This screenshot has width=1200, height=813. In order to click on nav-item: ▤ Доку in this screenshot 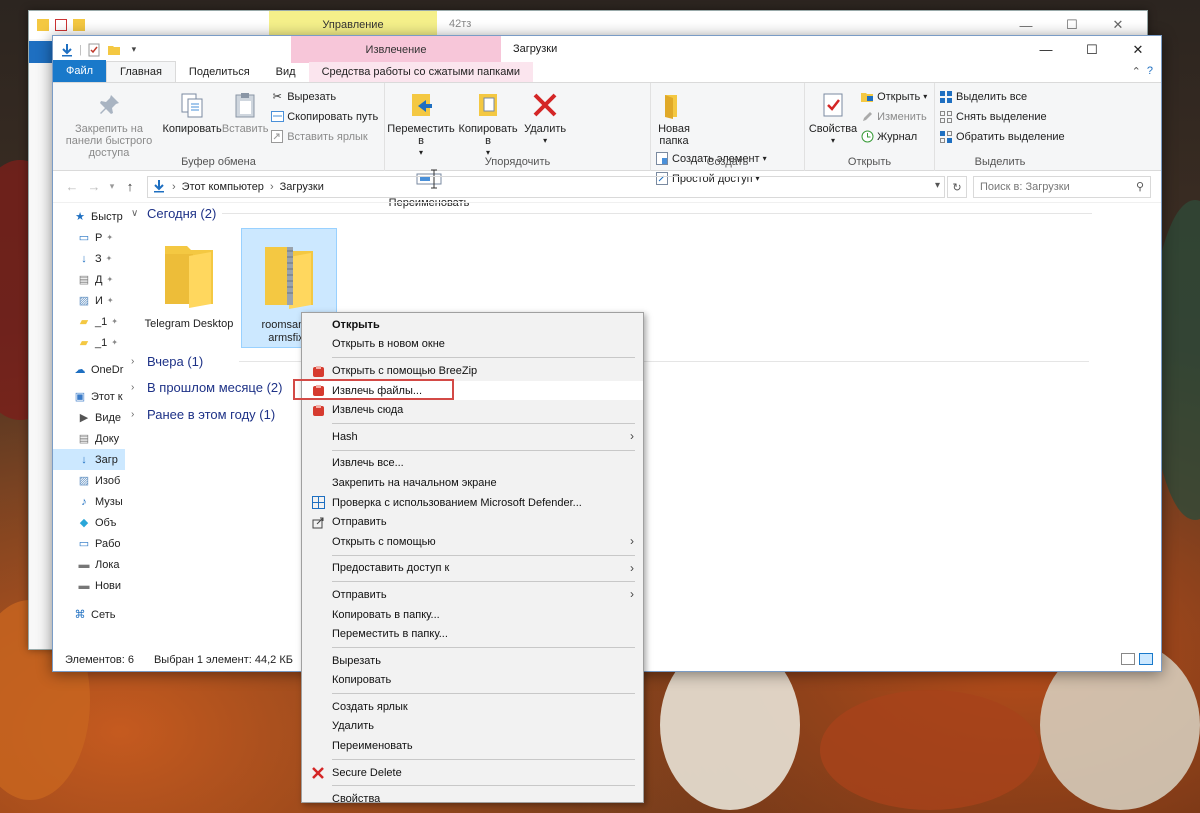, I will do `click(89, 438)`.